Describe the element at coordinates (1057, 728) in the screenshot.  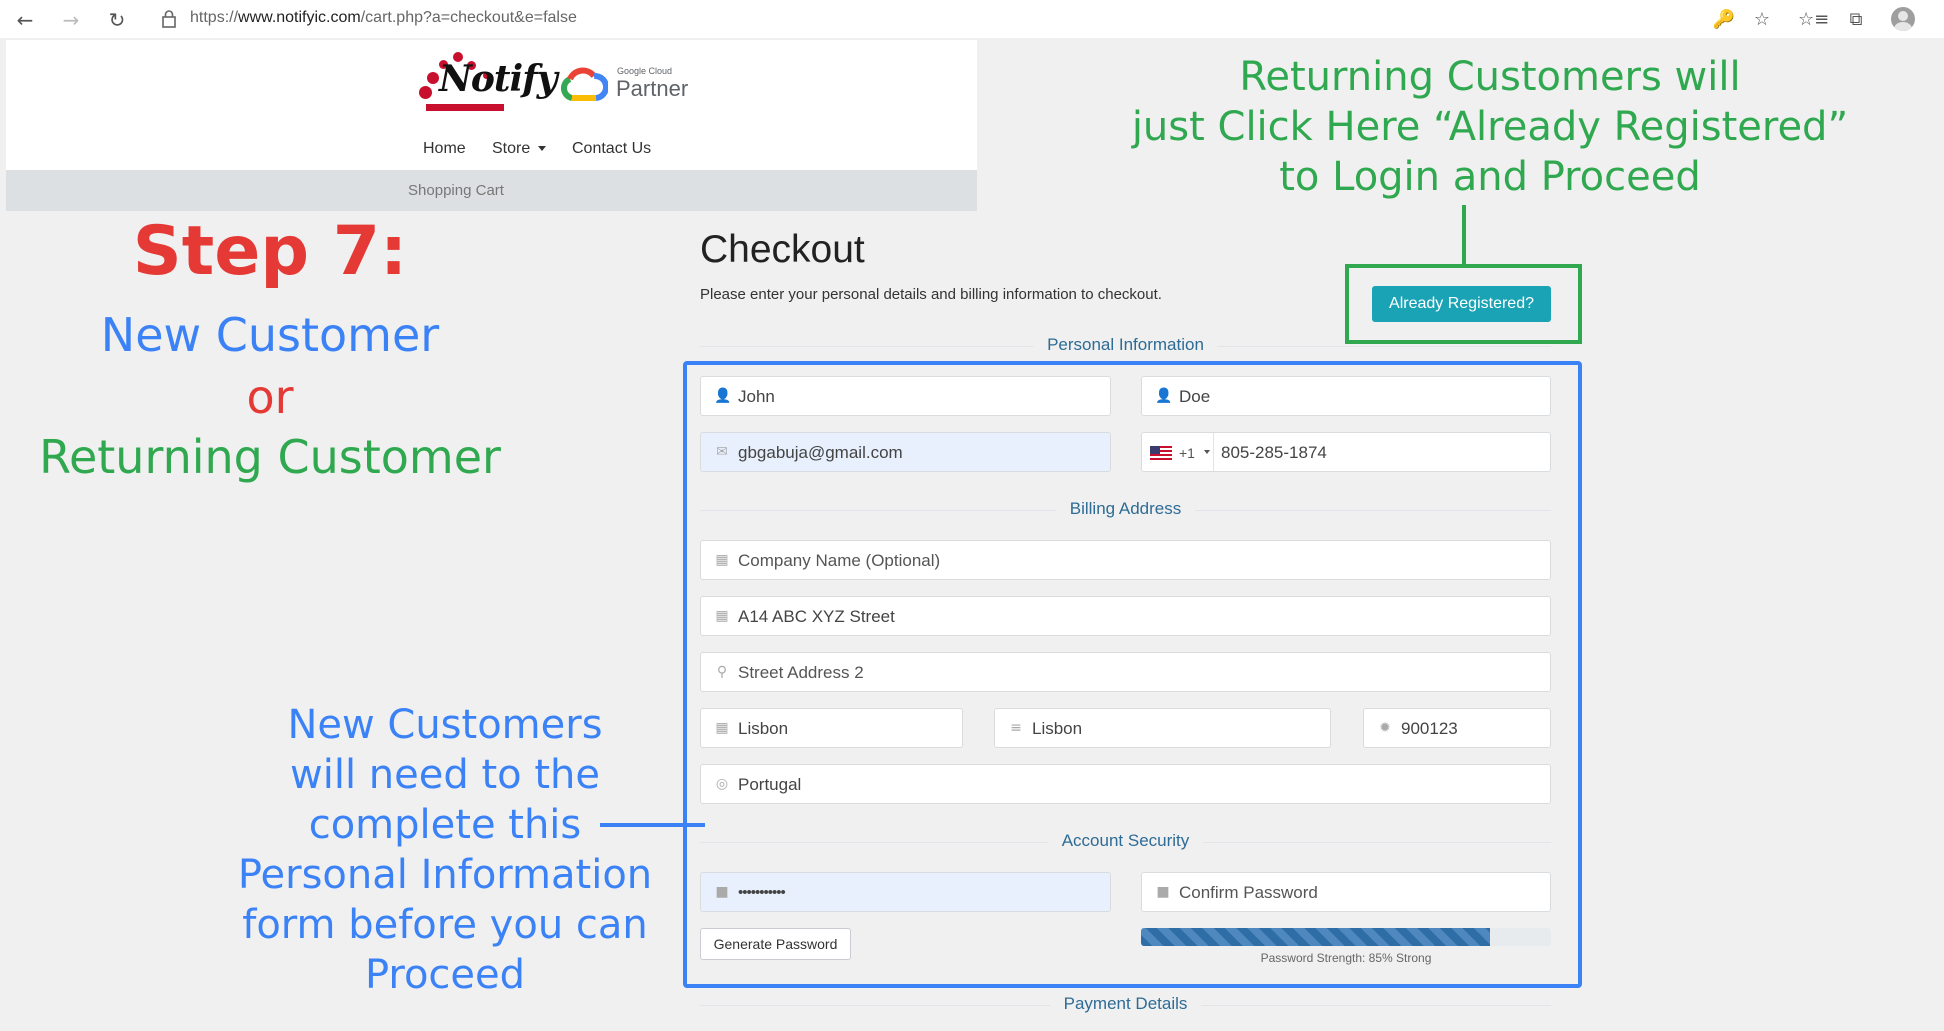
I see `state-value: Lisbon` at that location.